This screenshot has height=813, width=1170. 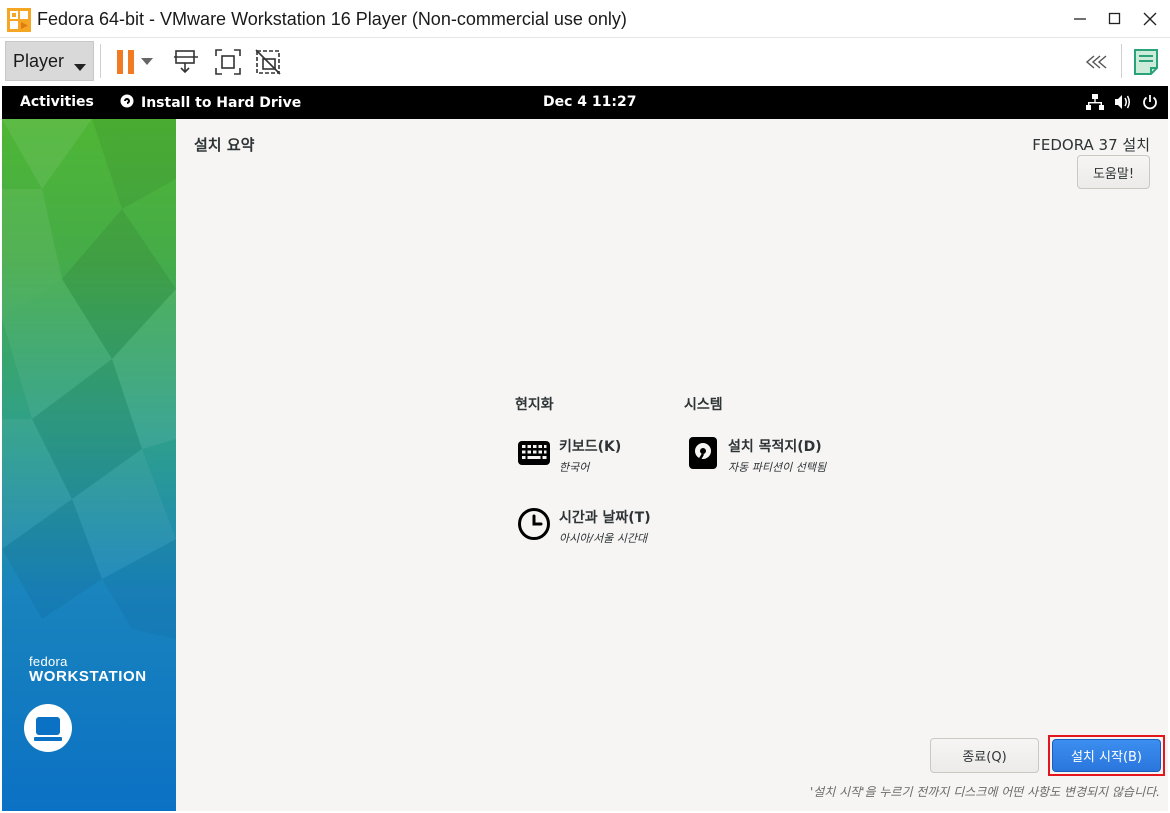 What do you see at coordinates (574, 467) in the screenshot?
I see `spoke-keyboard-status: 한국어` at bounding box center [574, 467].